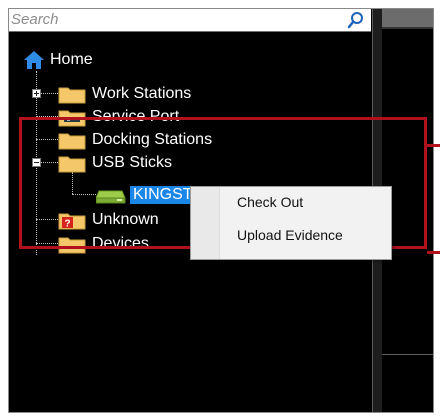 This screenshot has width=440, height=419. What do you see at coordinates (72, 117) in the screenshot?
I see `service-port-icon` at bounding box center [72, 117].